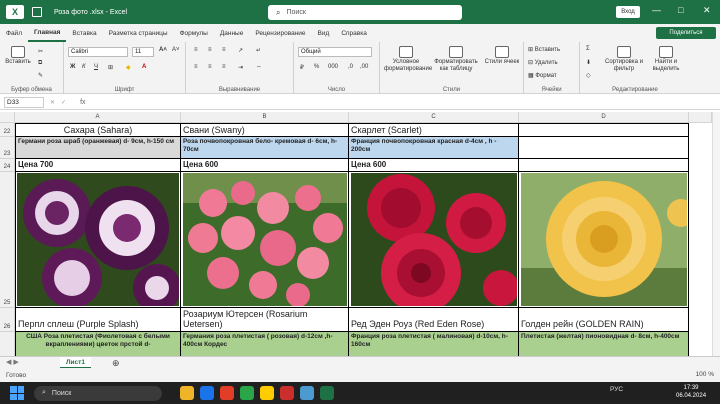  I want to click on sort-filter-button: Сортировка и фильтр, so click(624, 59).